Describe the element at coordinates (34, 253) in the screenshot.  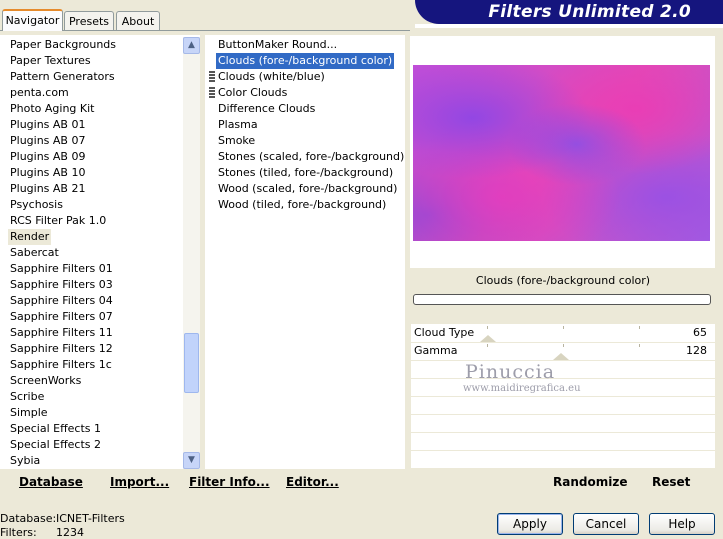
I see `category-item: Sabercat` at that location.